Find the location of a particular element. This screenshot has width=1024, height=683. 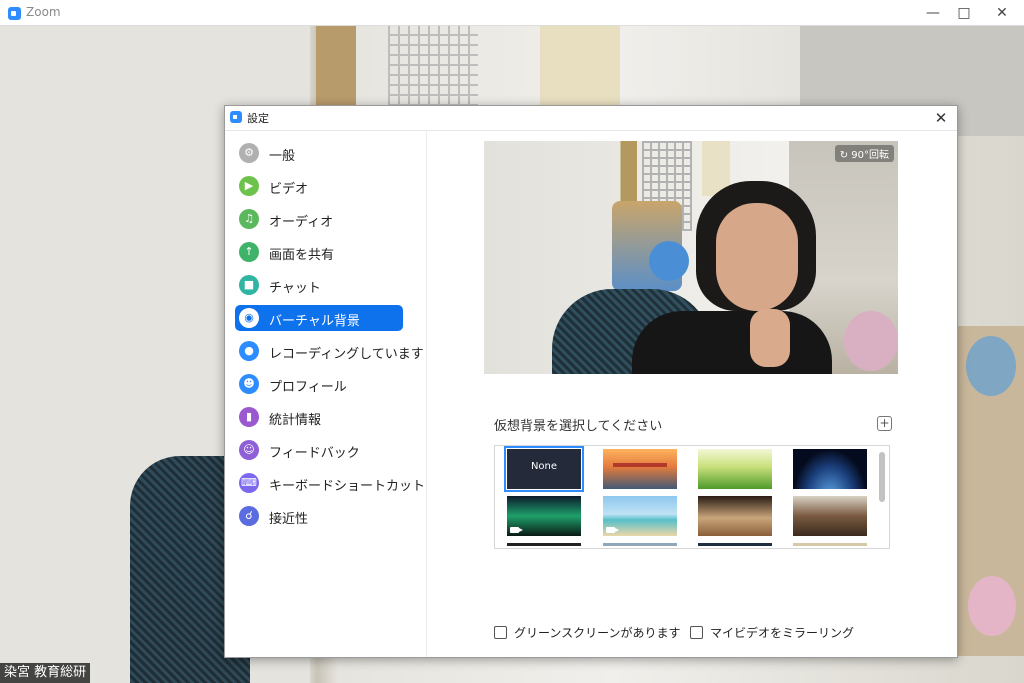

record-icon: ● is located at coordinates (249, 351).